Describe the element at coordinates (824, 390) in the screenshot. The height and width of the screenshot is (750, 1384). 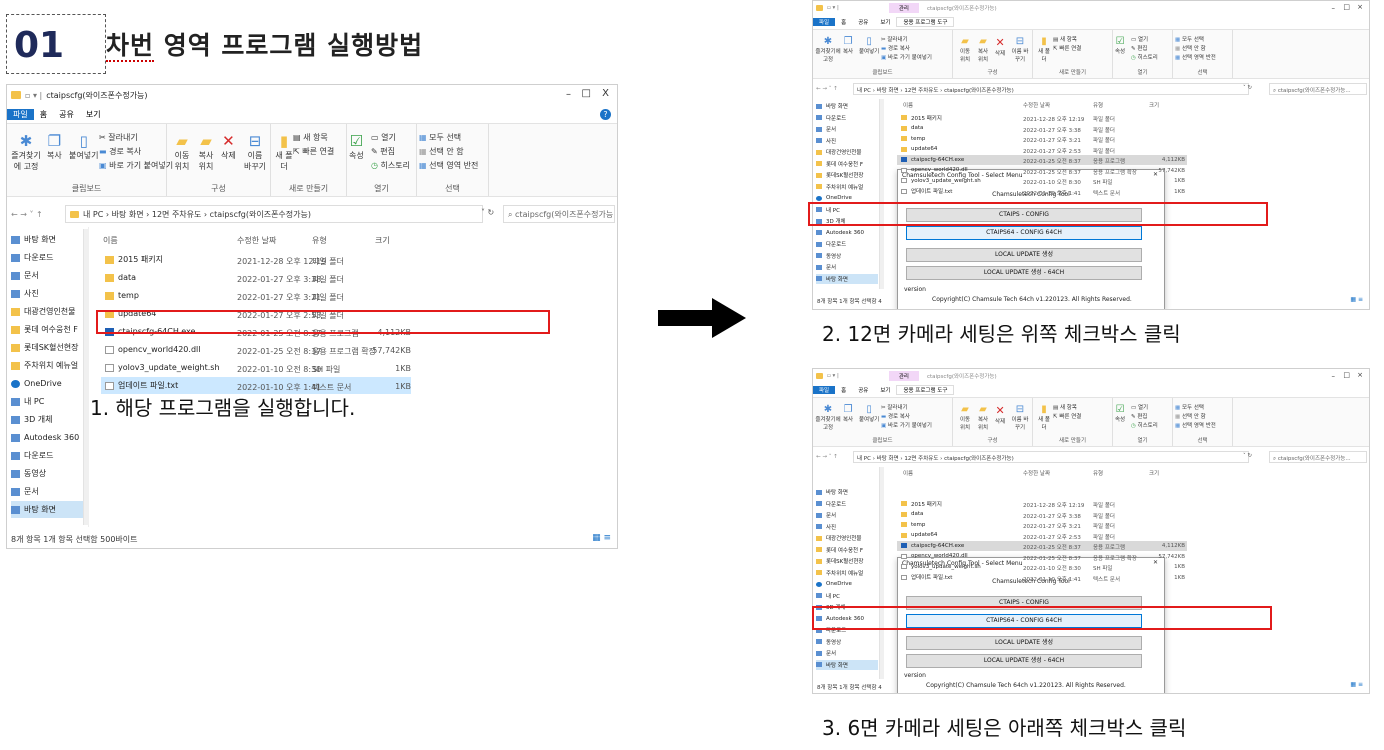
I see `tab-file: 파일` at that location.